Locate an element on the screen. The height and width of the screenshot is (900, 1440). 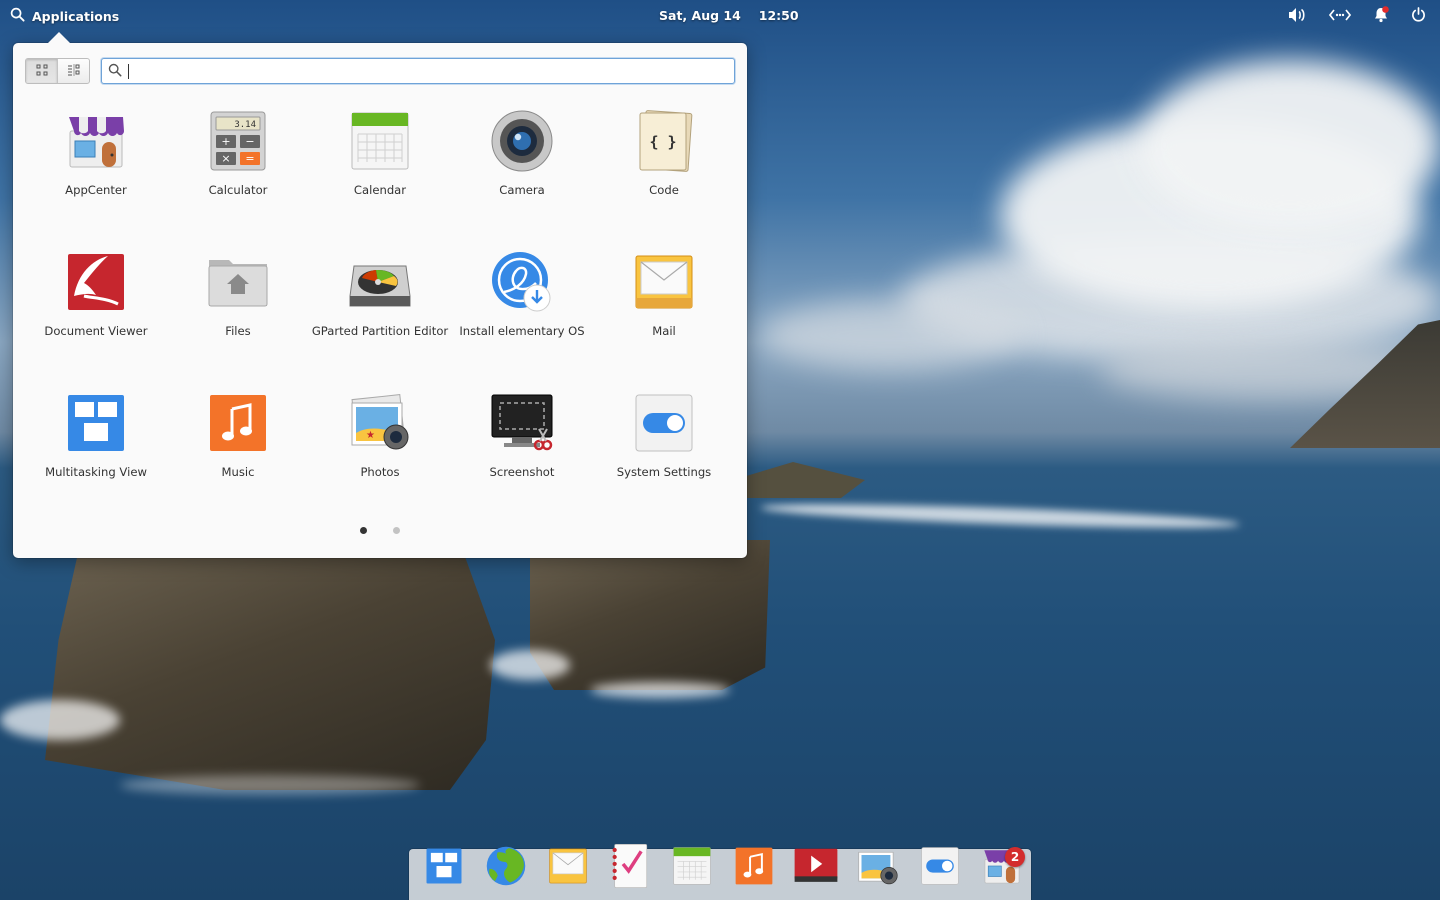
app-tile-multitasking-view: Multitasking View is located at coordinates (96, 459).